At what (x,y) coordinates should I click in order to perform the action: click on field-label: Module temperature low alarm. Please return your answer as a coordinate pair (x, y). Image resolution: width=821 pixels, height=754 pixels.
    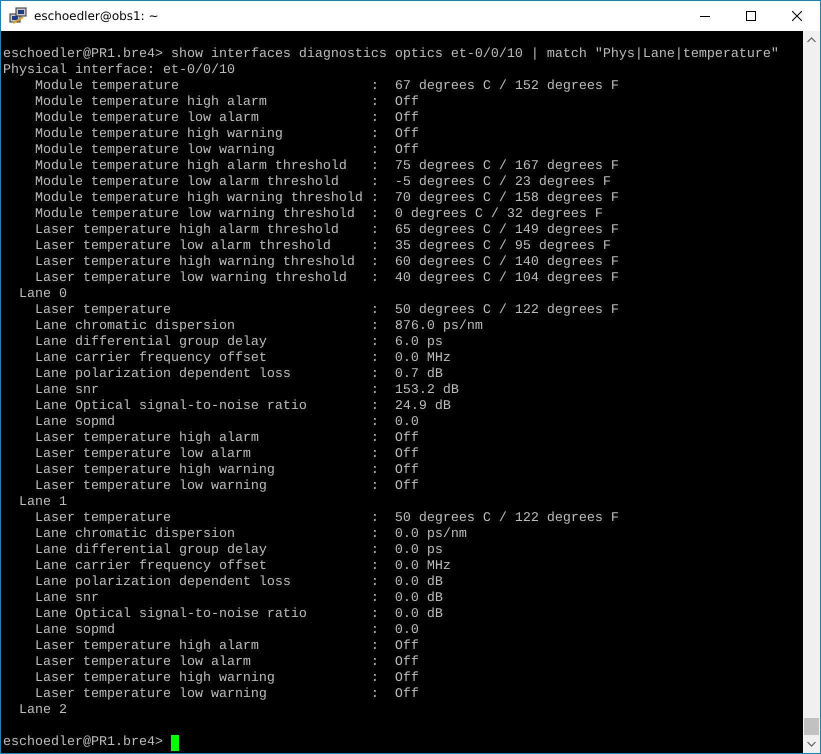
    Looking at the image, I should click on (147, 119).